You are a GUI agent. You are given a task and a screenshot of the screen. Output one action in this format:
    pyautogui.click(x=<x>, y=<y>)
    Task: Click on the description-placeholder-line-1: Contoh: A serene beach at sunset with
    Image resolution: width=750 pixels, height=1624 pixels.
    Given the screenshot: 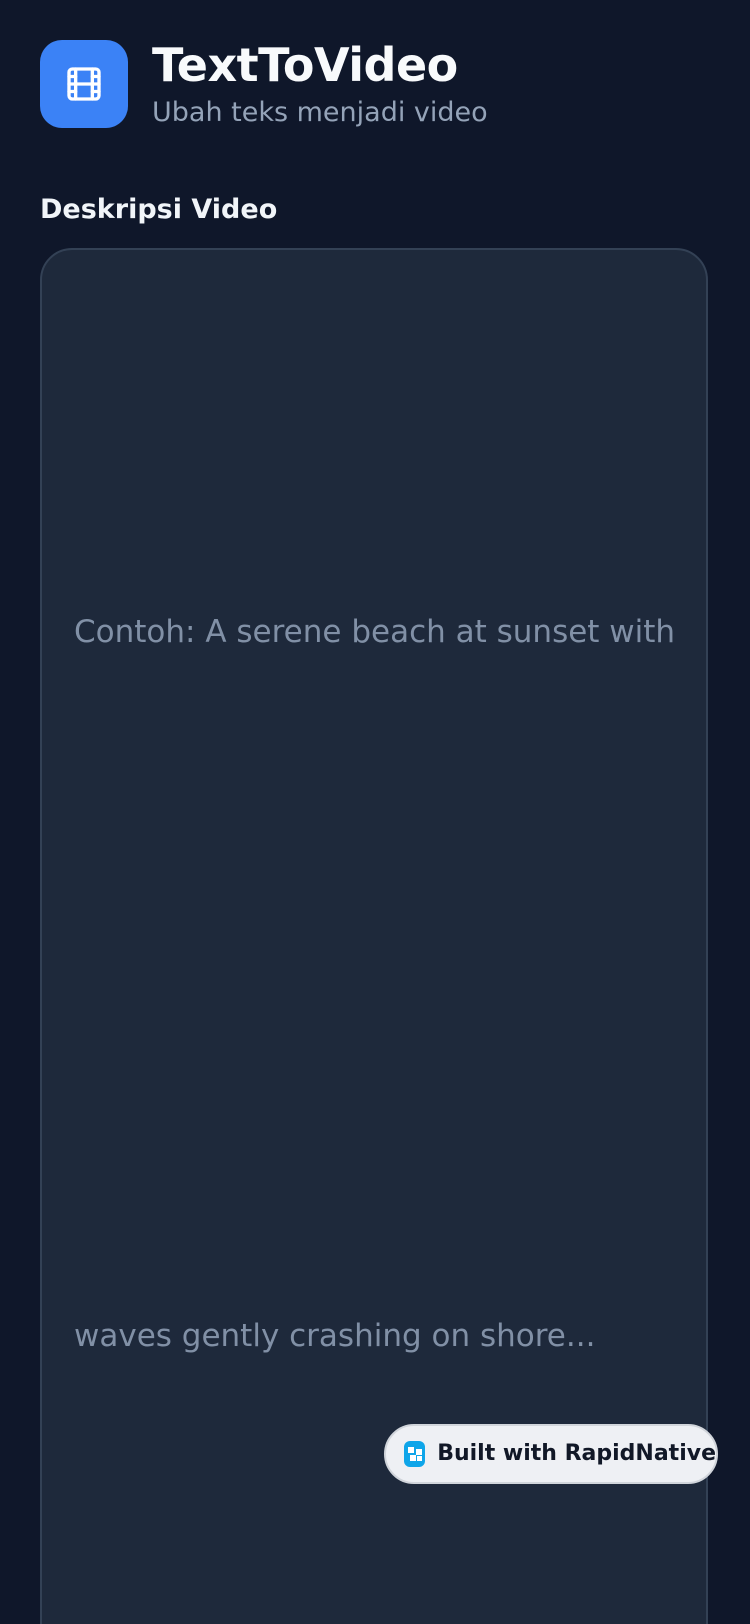 What is the action you would take?
    pyautogui.click(x=375, y=632)
    